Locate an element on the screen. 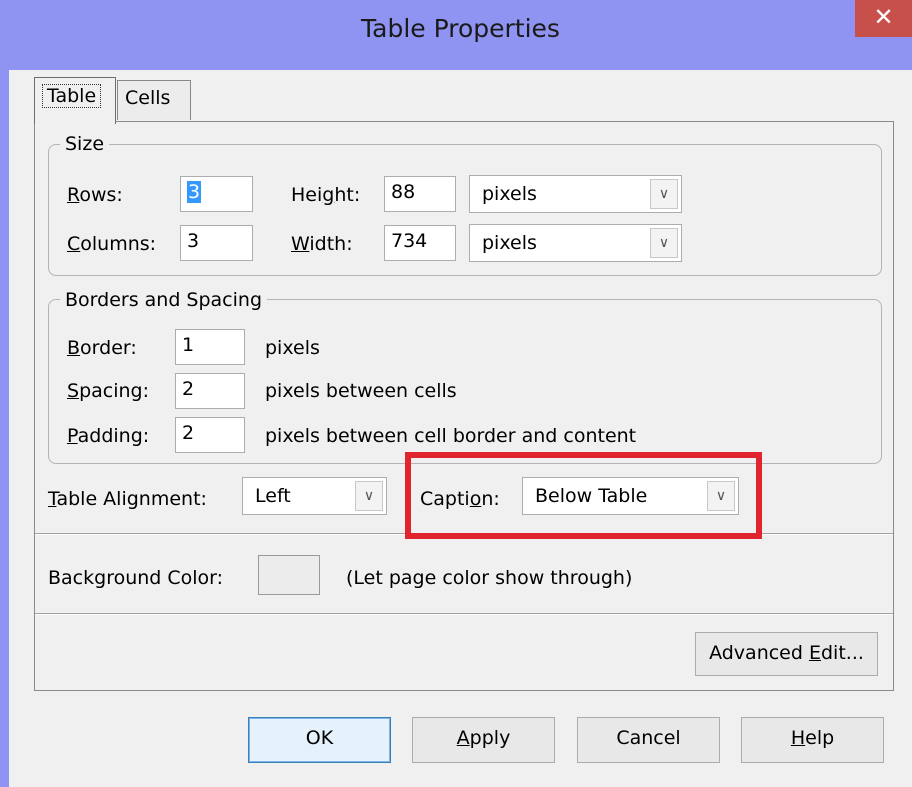 The width and height of the screenshot is (912, 787). caption-dropdown: Below Table ∨ is located at coordinates (630, 496).